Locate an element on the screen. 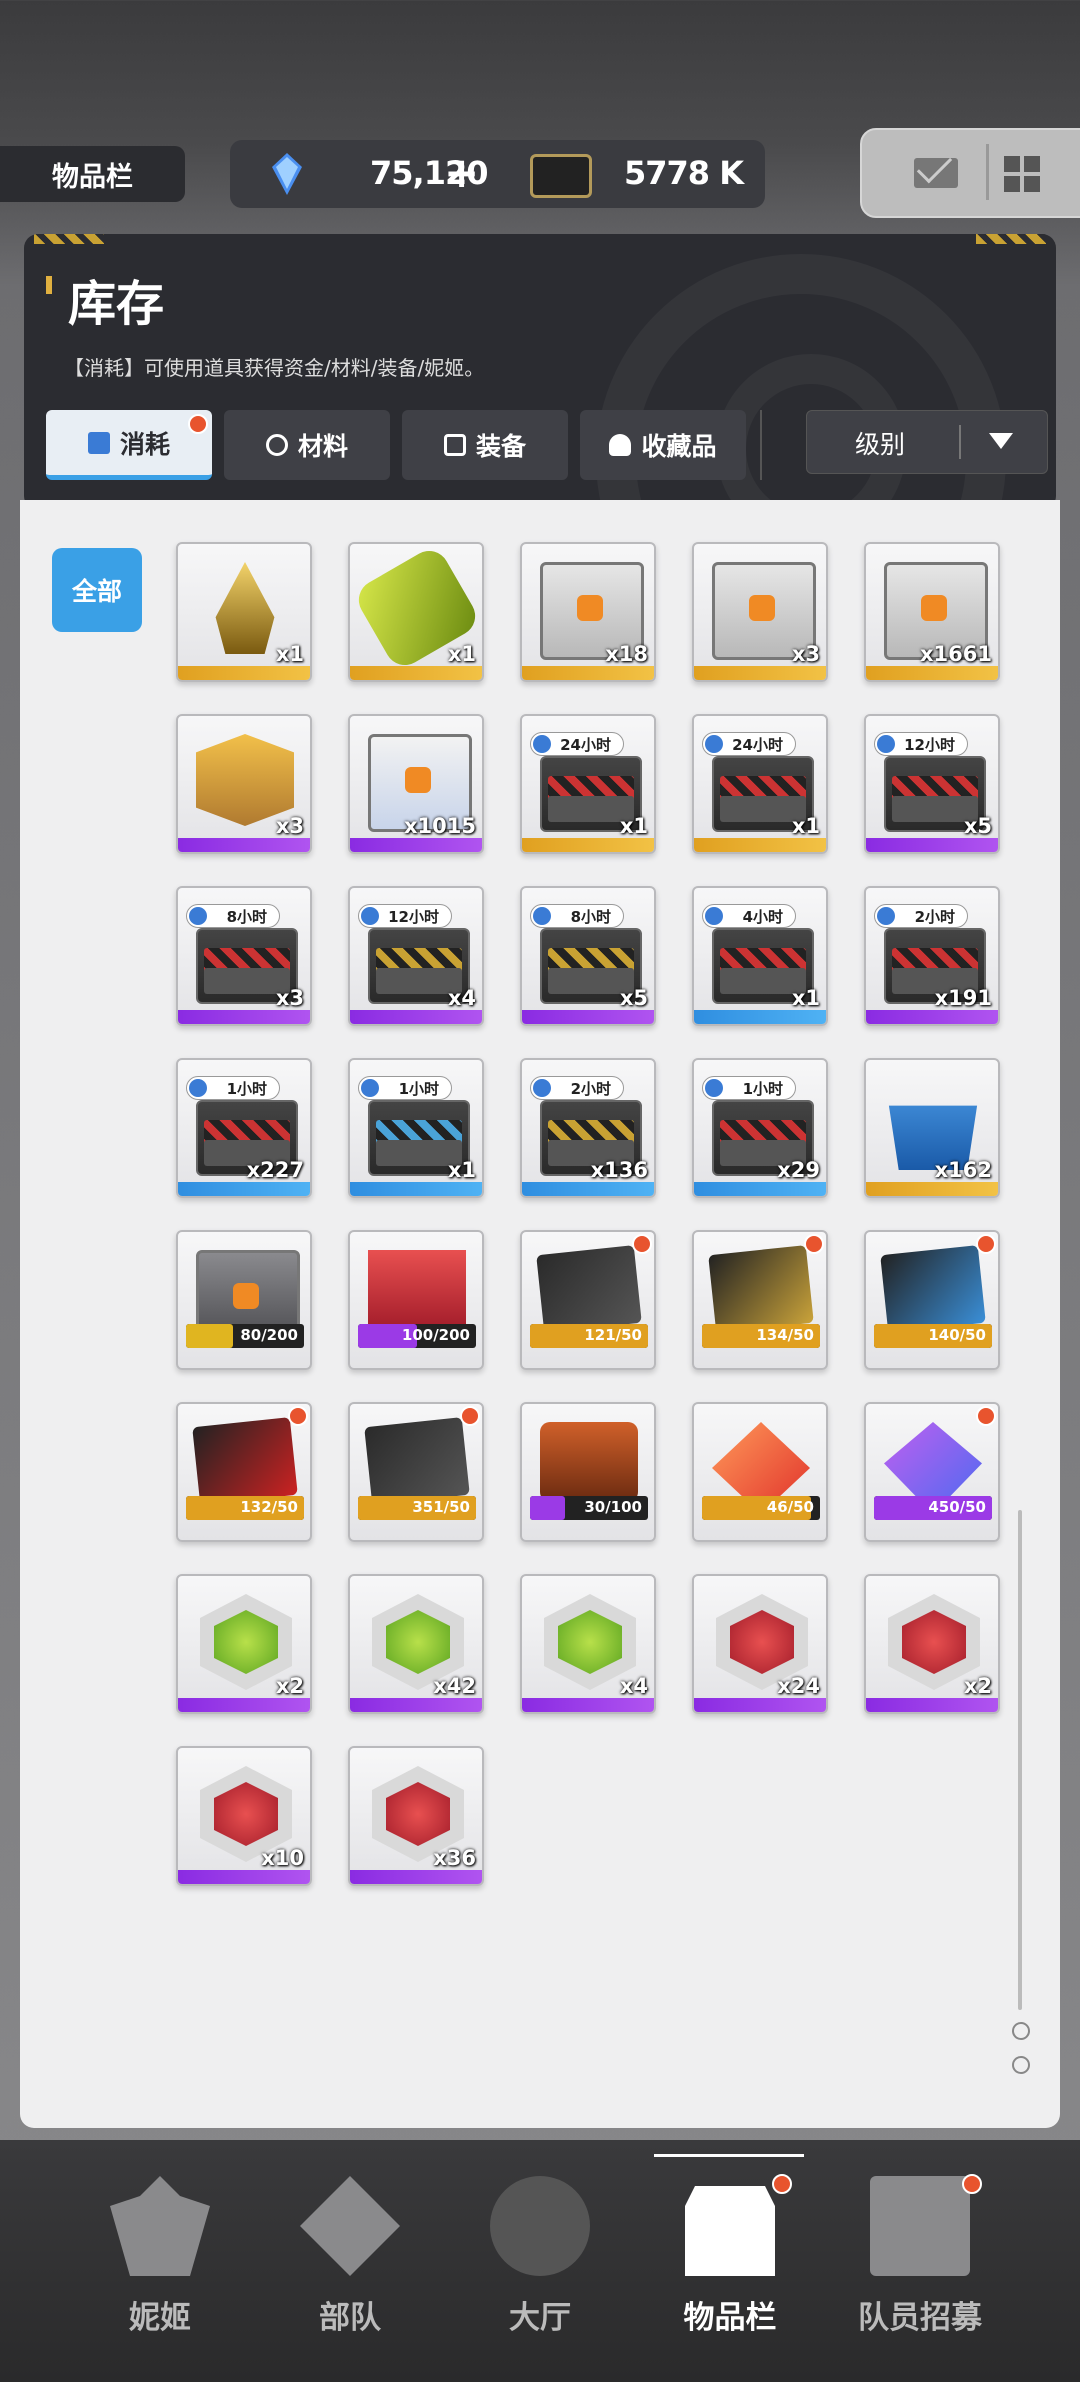 The image size is (1080, 2382). tab-collectibles: 收藏品 is located at coordinates (663, 445).